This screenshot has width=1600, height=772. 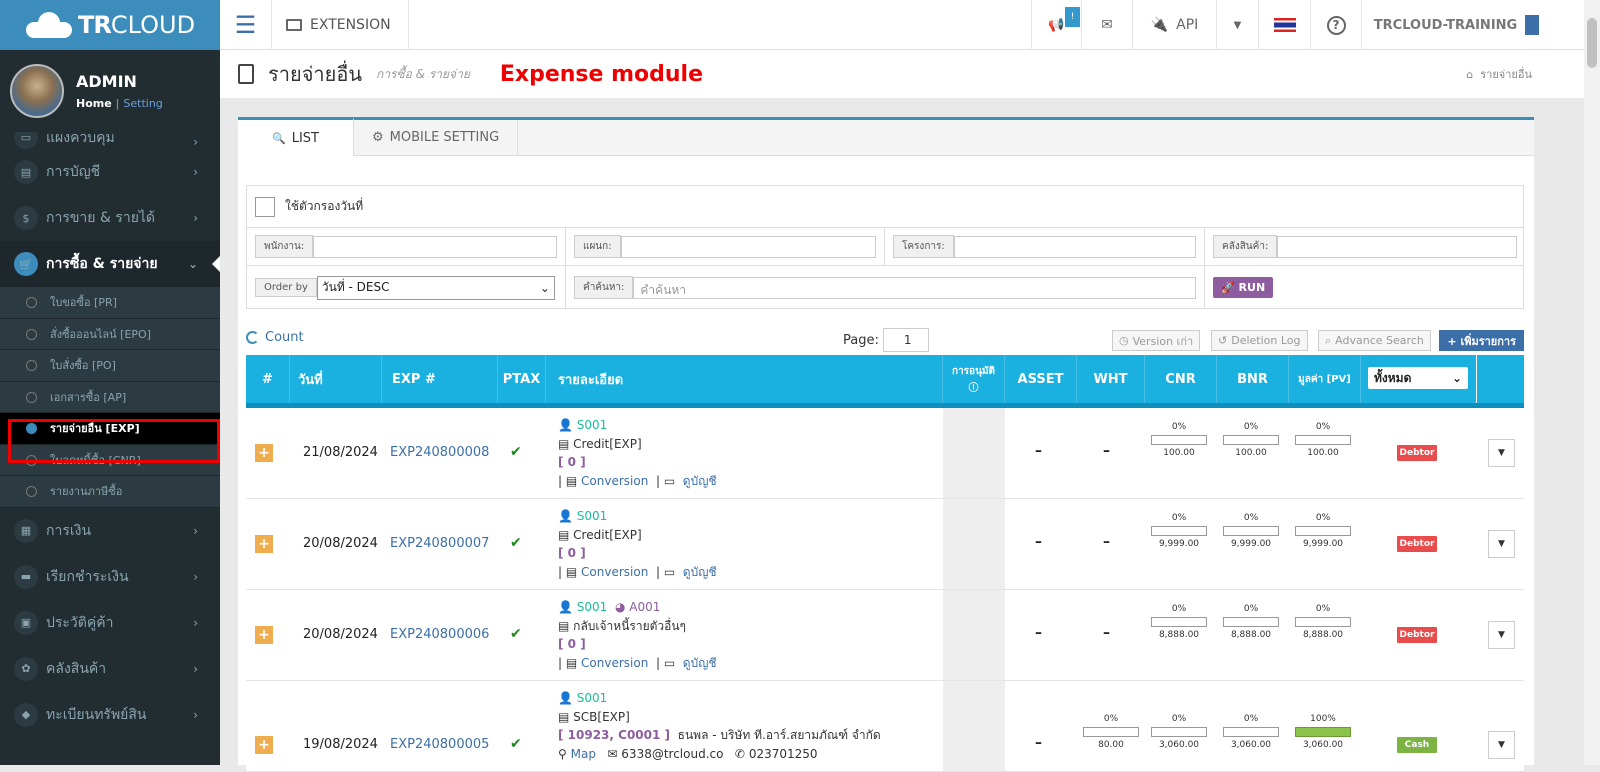 What do you see at coordinates (1592, 382) in the screenshot?
I see `scrollbar` at bounding box center [1592, 382].